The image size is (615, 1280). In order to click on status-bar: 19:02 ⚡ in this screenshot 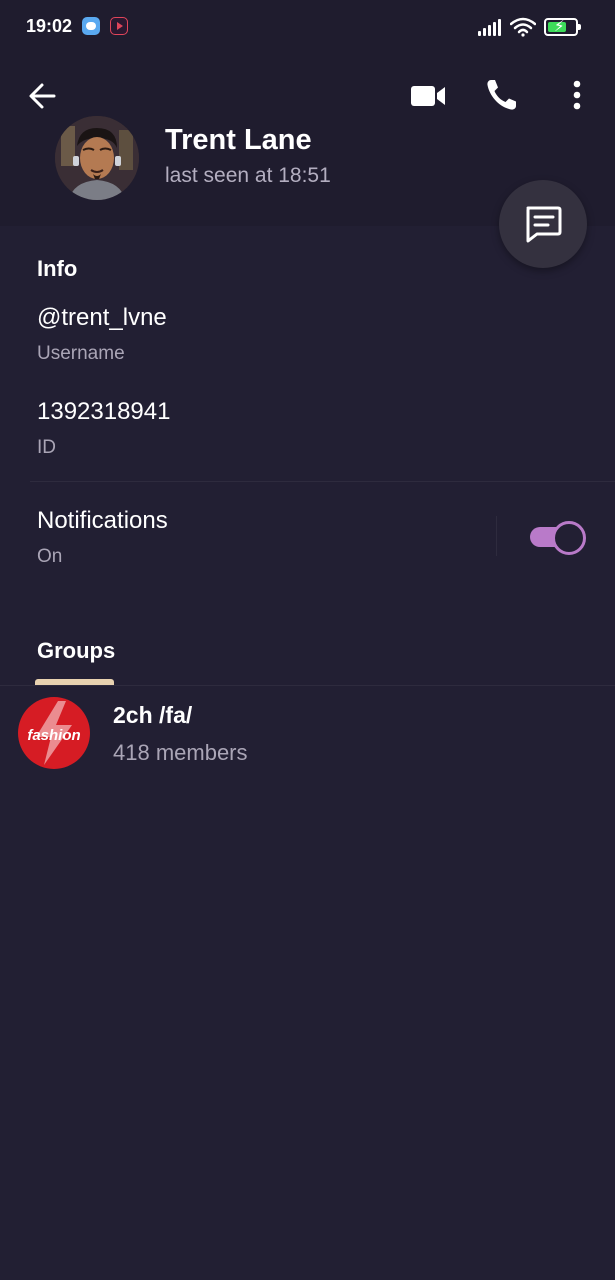, I will do `click(307, 27)`.